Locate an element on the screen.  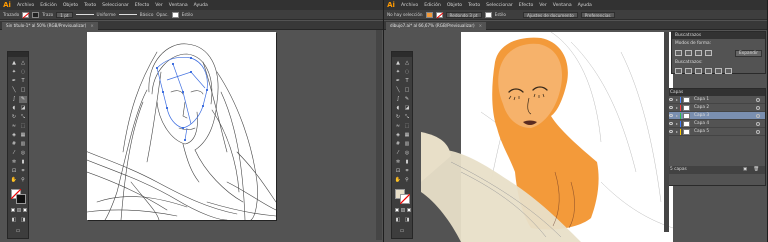
document-setup-button: Ajustes de documento is located at coordinates (550, 14).